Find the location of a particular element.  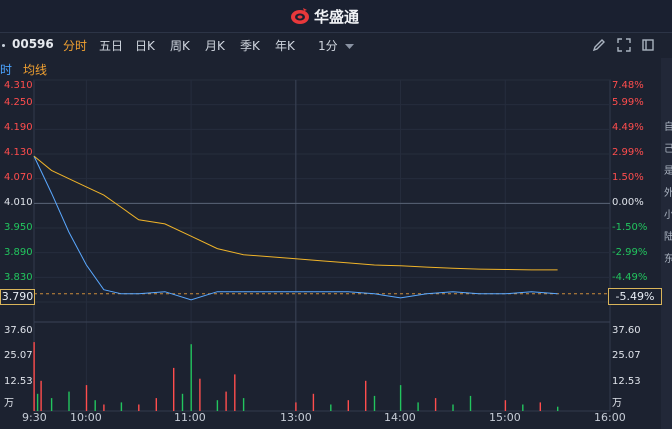

legend-bar: 时 均线 is located at coordinates (305, 68).